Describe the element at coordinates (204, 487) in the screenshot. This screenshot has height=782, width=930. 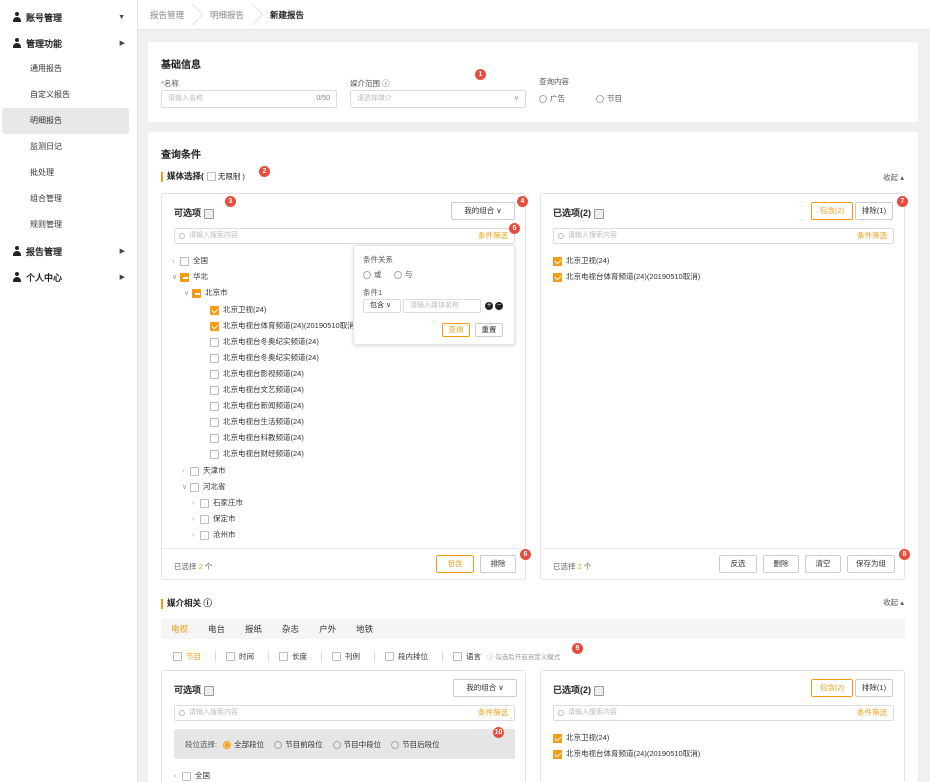
I see `tree-node: ∨ 河北省` at that location.